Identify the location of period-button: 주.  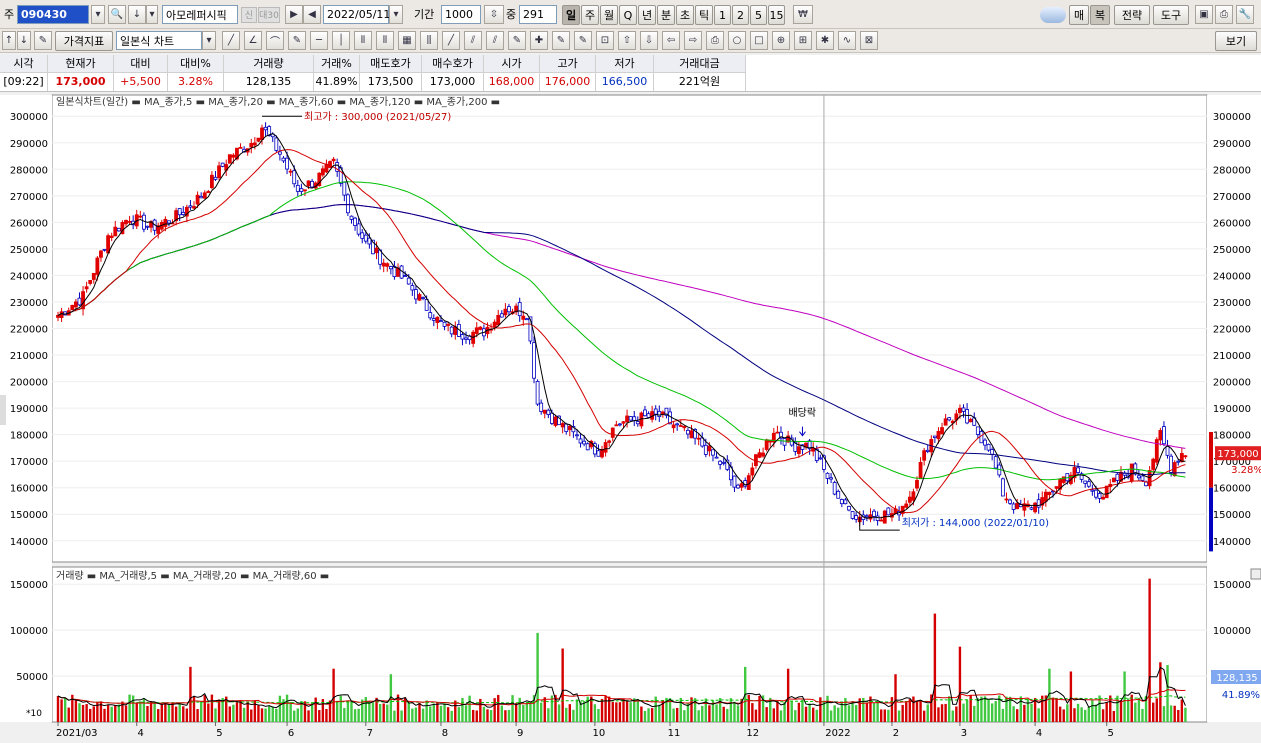
(590, 15).